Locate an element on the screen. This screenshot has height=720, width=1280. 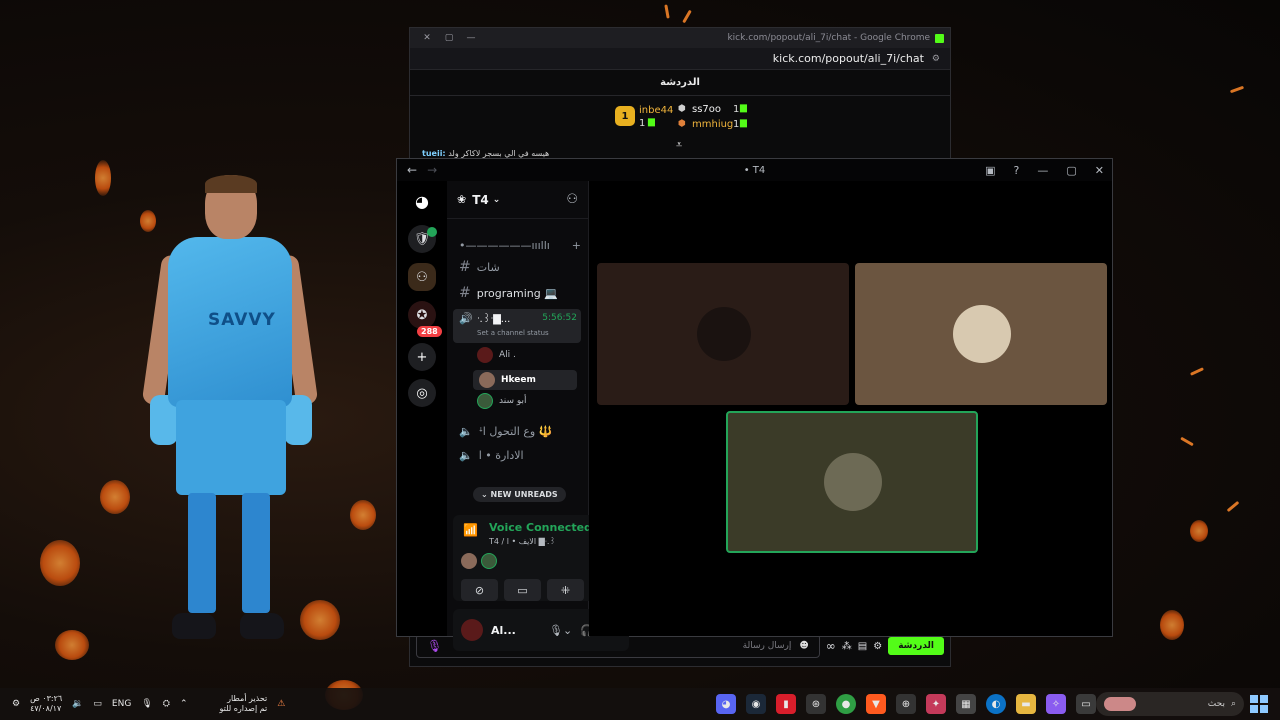
discord-app-icon: ◕ is located at coordinates (726, 704).